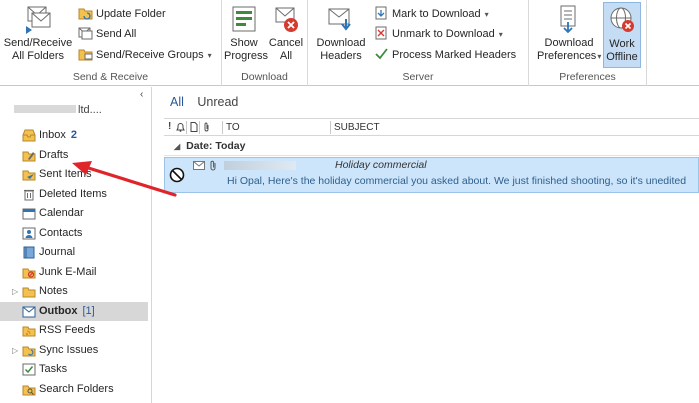 Image resolution: width=699 pixels, height=403 pixels. I want to click on filter-unread: Unread, so click(217, 102).